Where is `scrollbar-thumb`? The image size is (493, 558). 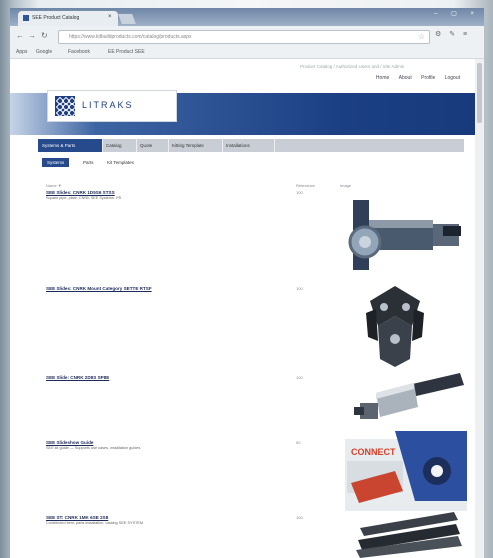 scrollbar-thumb is located at coordinates (479, 93).